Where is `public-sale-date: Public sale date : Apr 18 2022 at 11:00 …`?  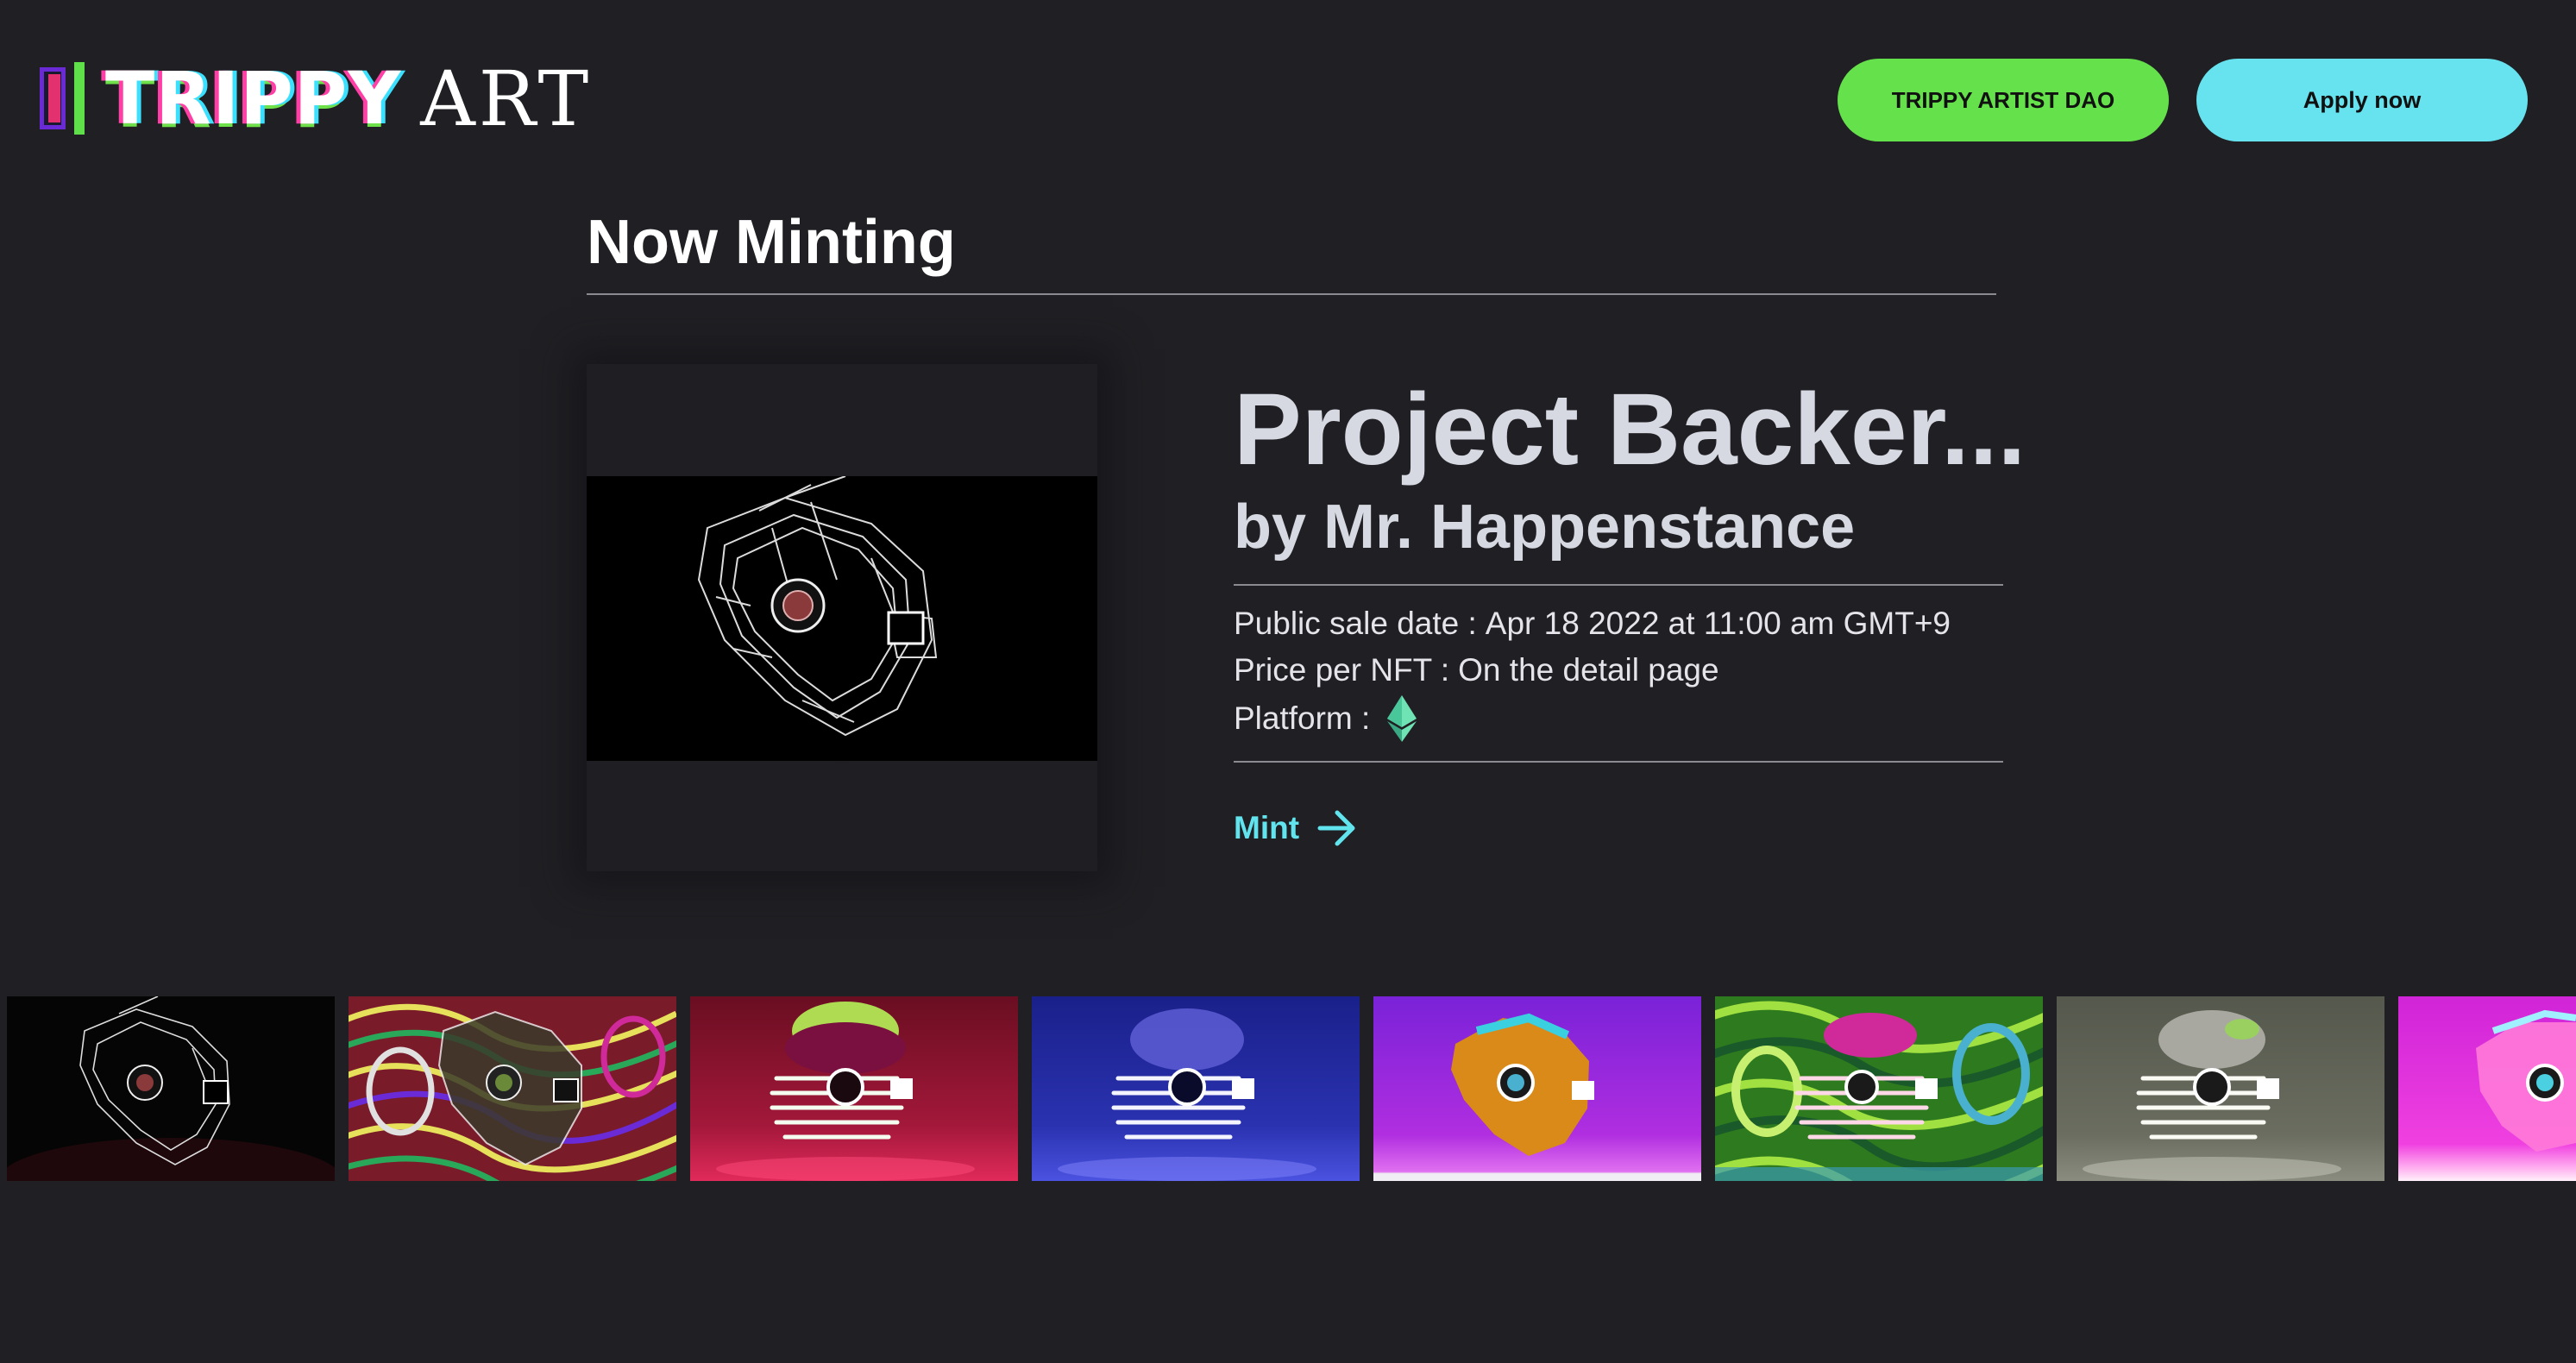 public-sale-date: Public sale date : Apr 18 2022 at 11:00 … is located at coordinates (1592, 624).